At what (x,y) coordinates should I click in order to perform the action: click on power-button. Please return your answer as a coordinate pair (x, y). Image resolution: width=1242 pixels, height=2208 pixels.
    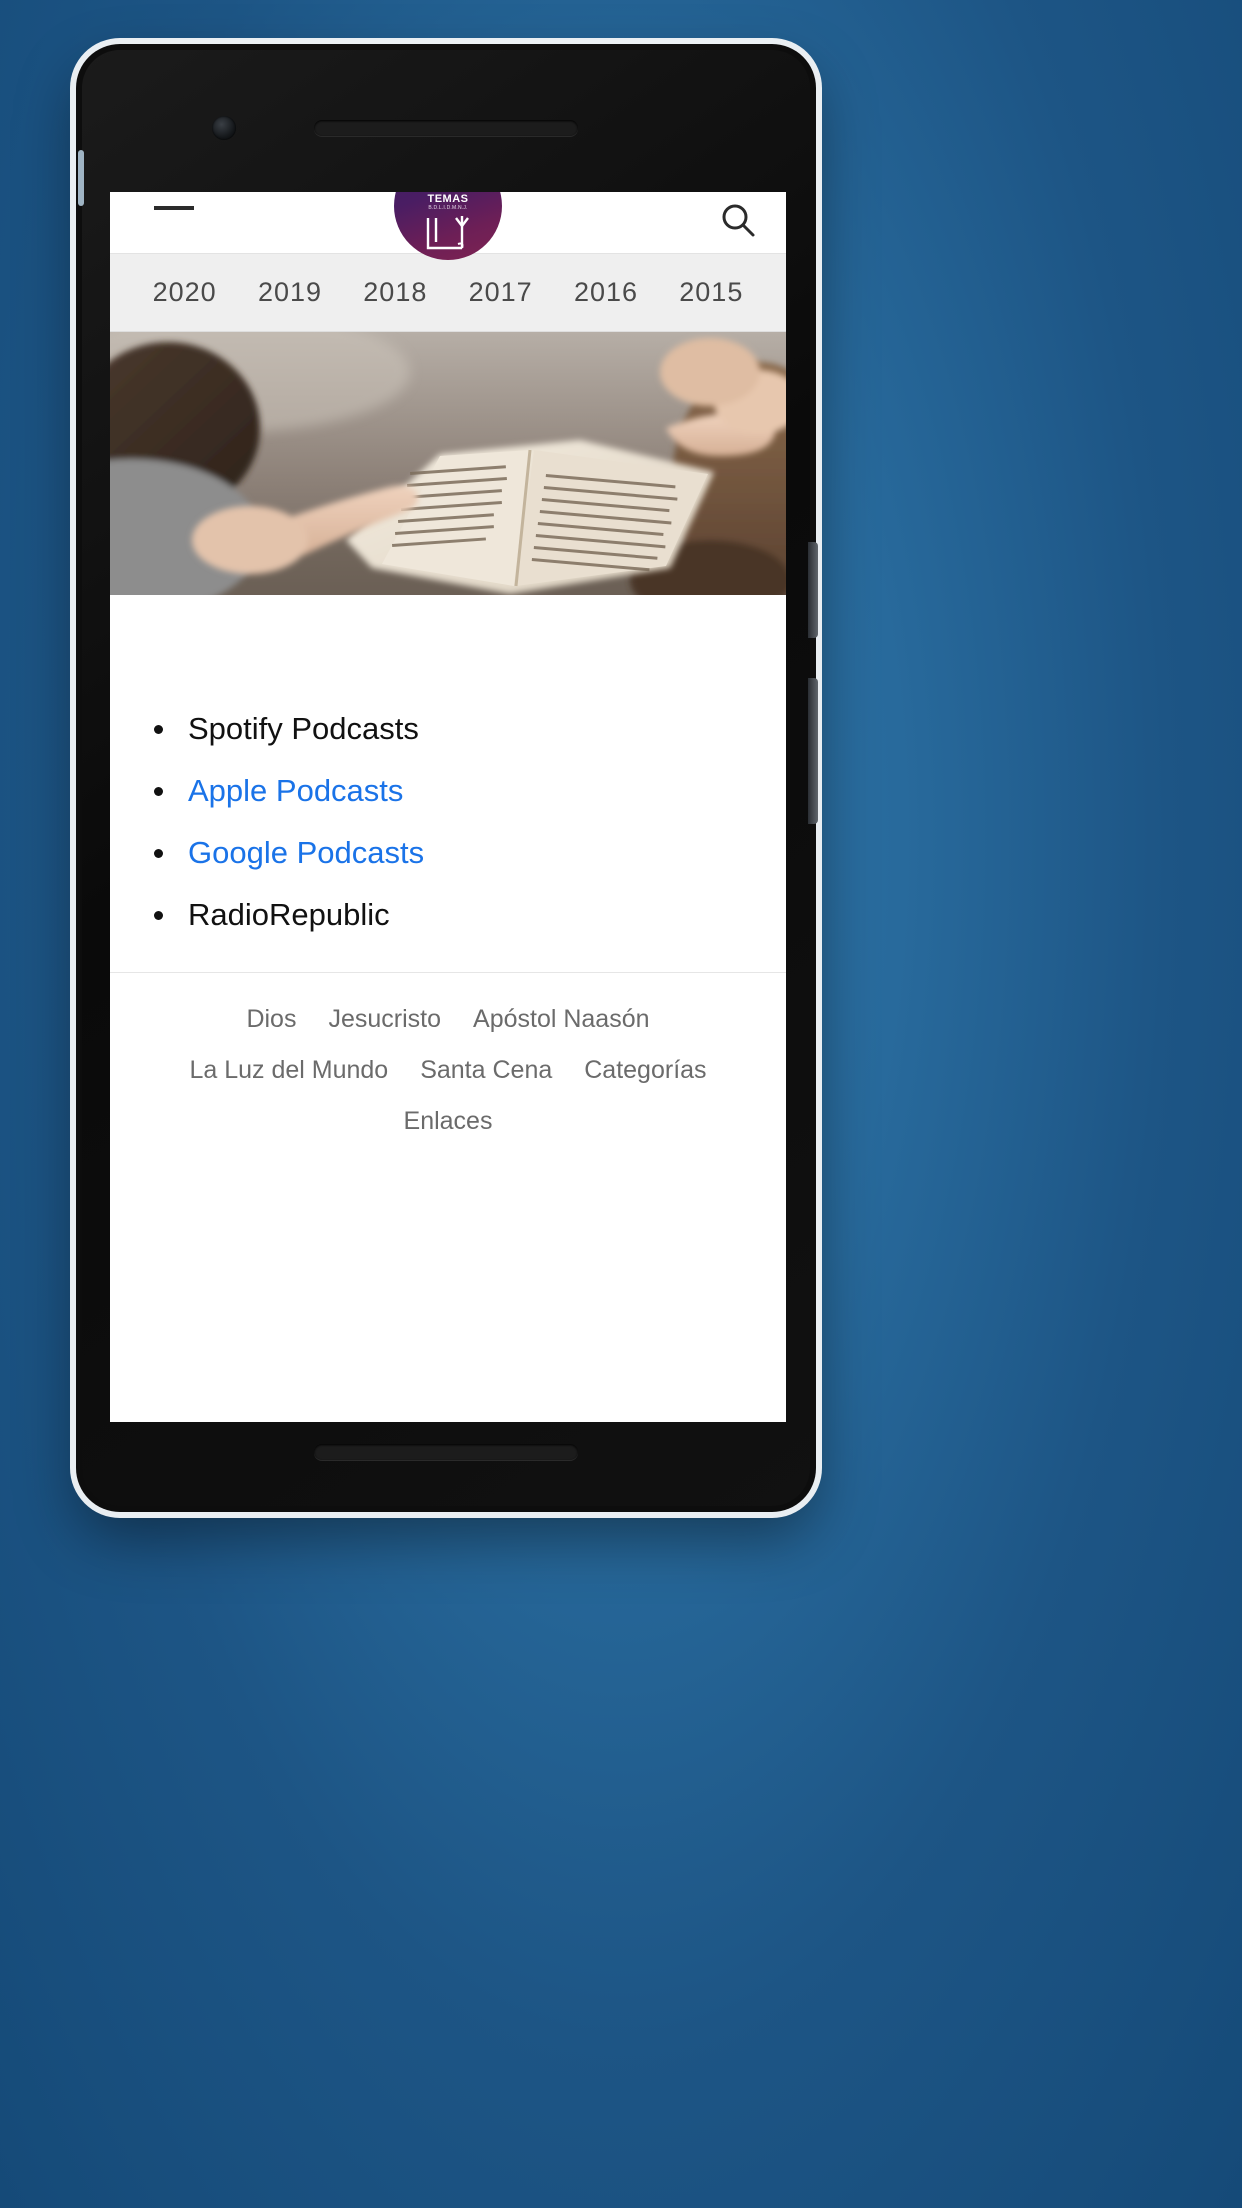
    Looking at the image, I should click on (813, 590).